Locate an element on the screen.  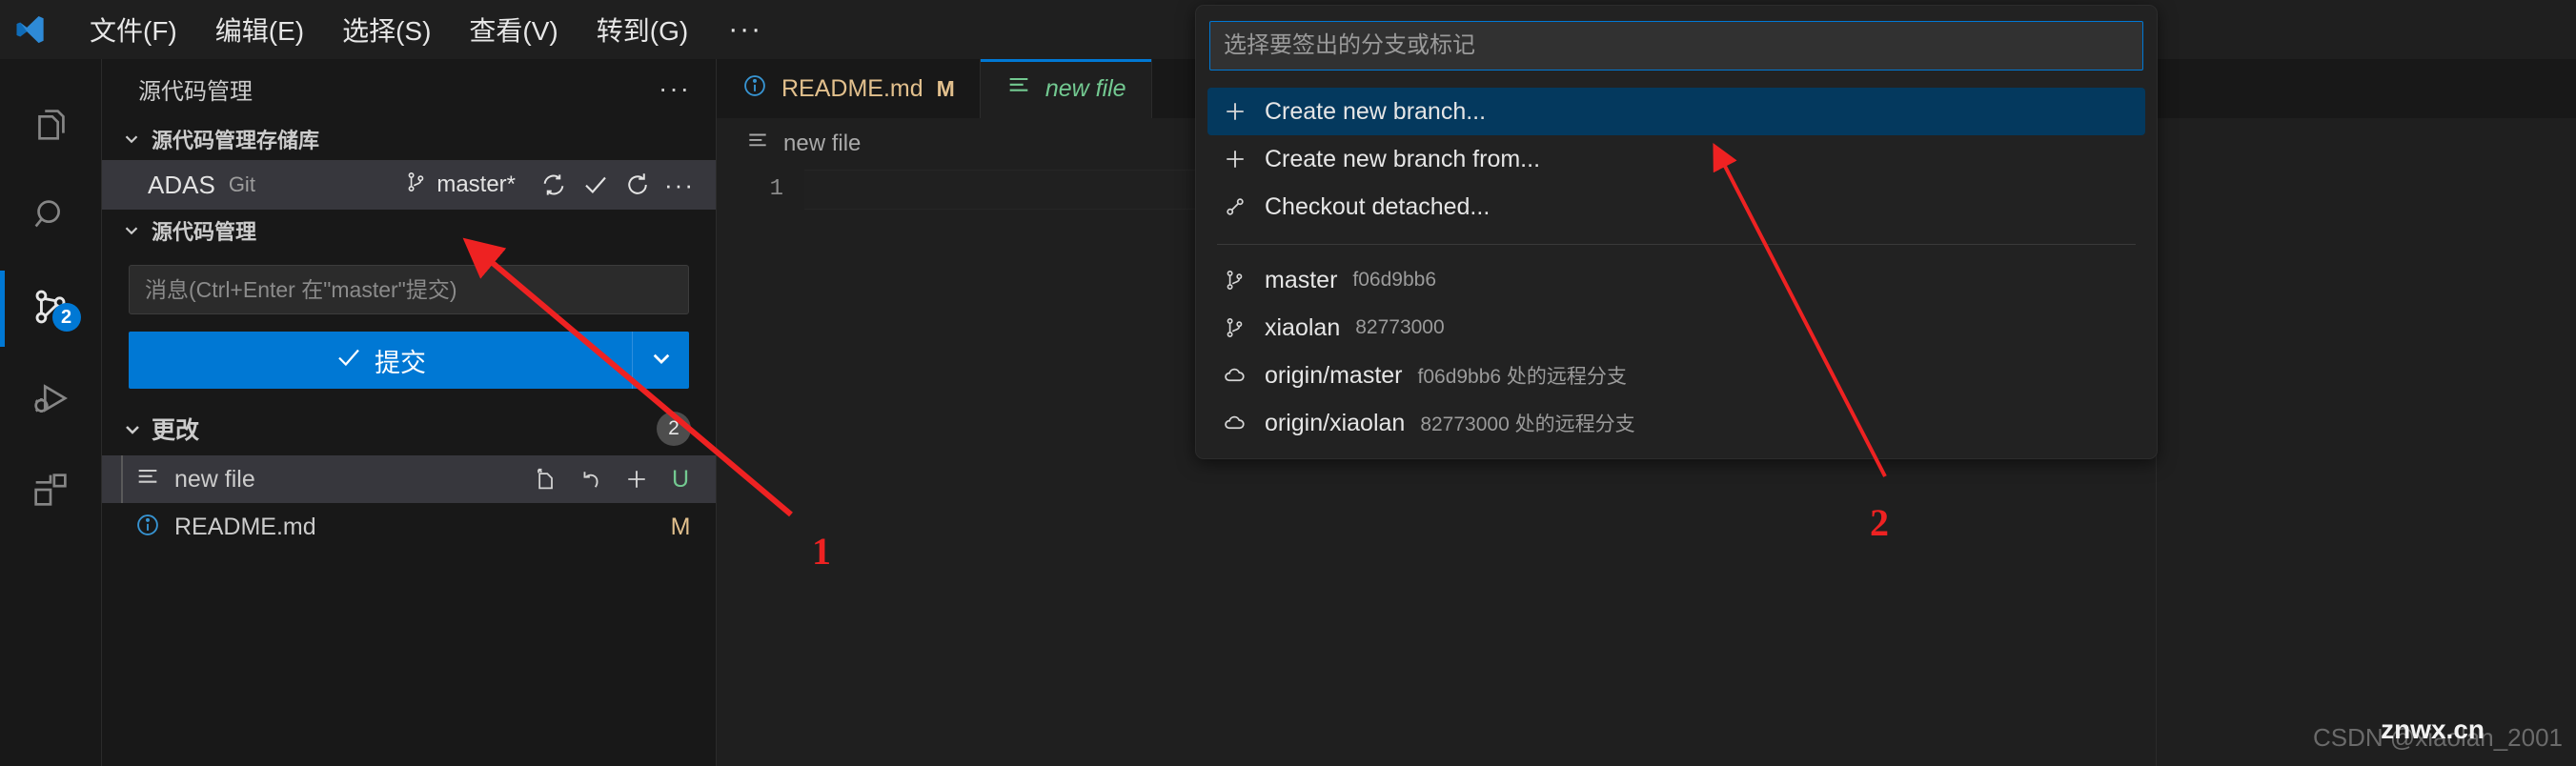
extensions-icon is located at coordinates (50, 492).